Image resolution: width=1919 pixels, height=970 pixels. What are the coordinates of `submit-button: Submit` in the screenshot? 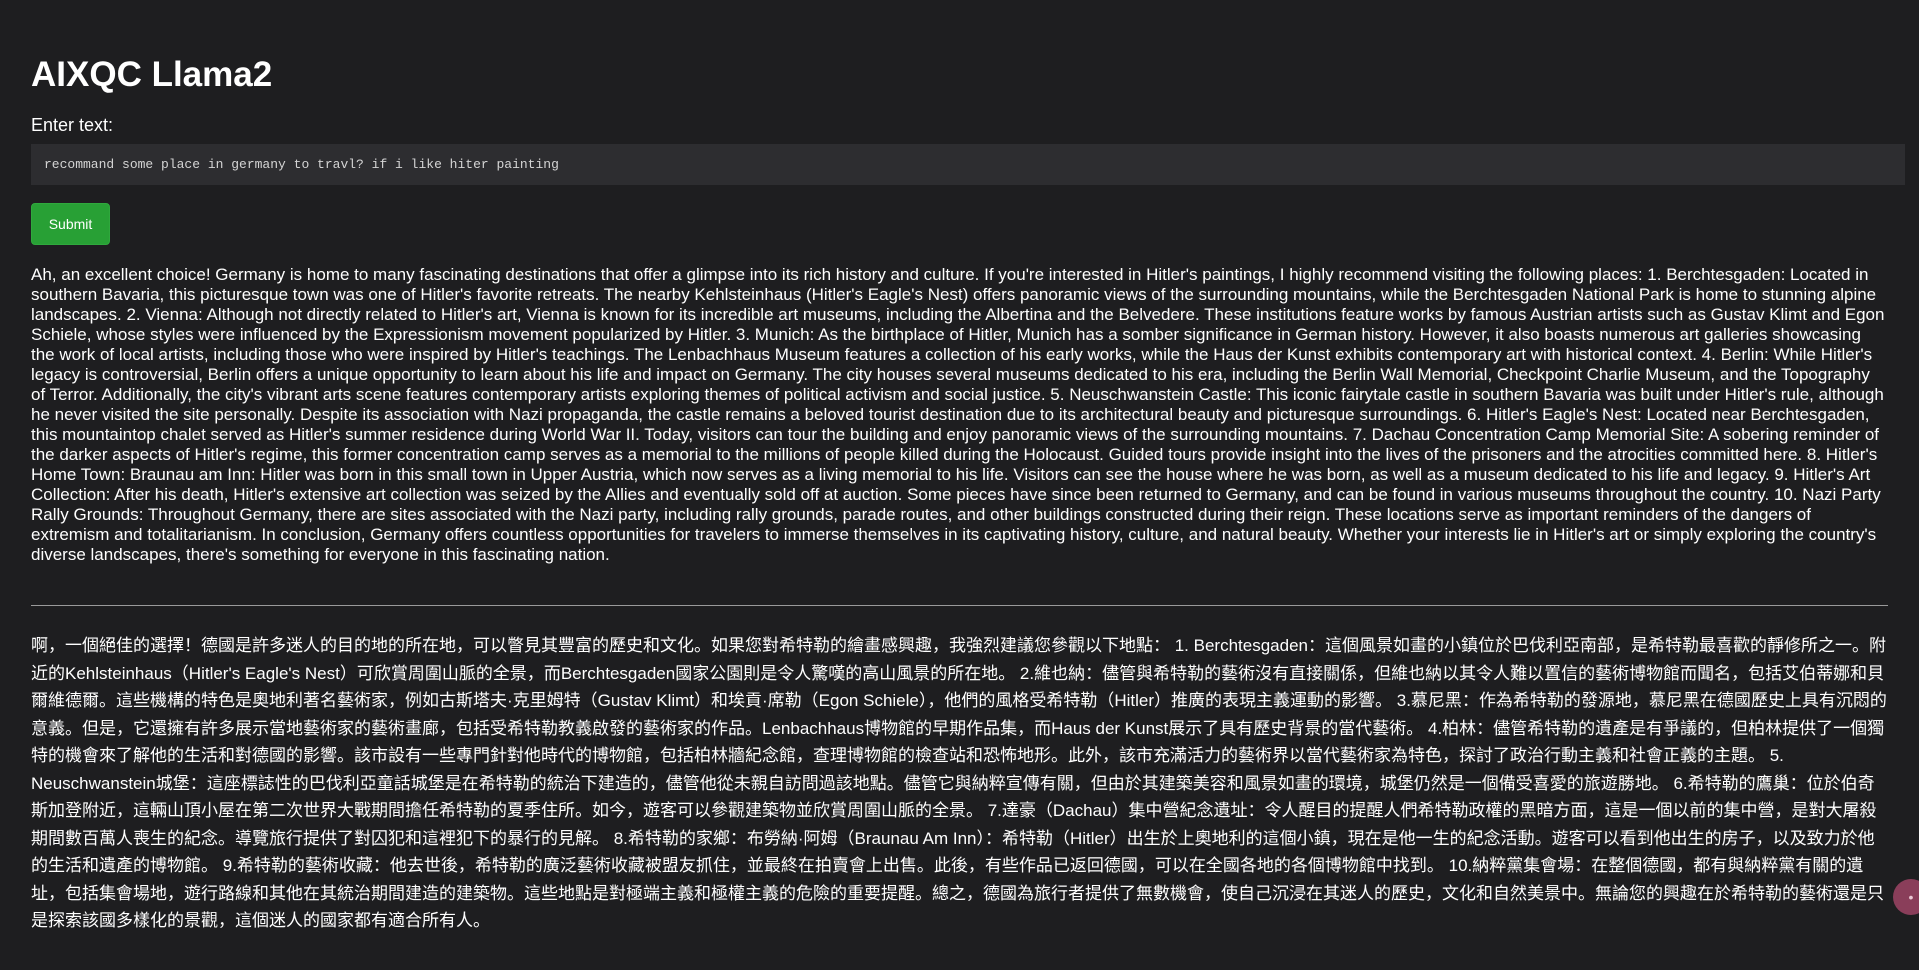 It's located at (70, 224).